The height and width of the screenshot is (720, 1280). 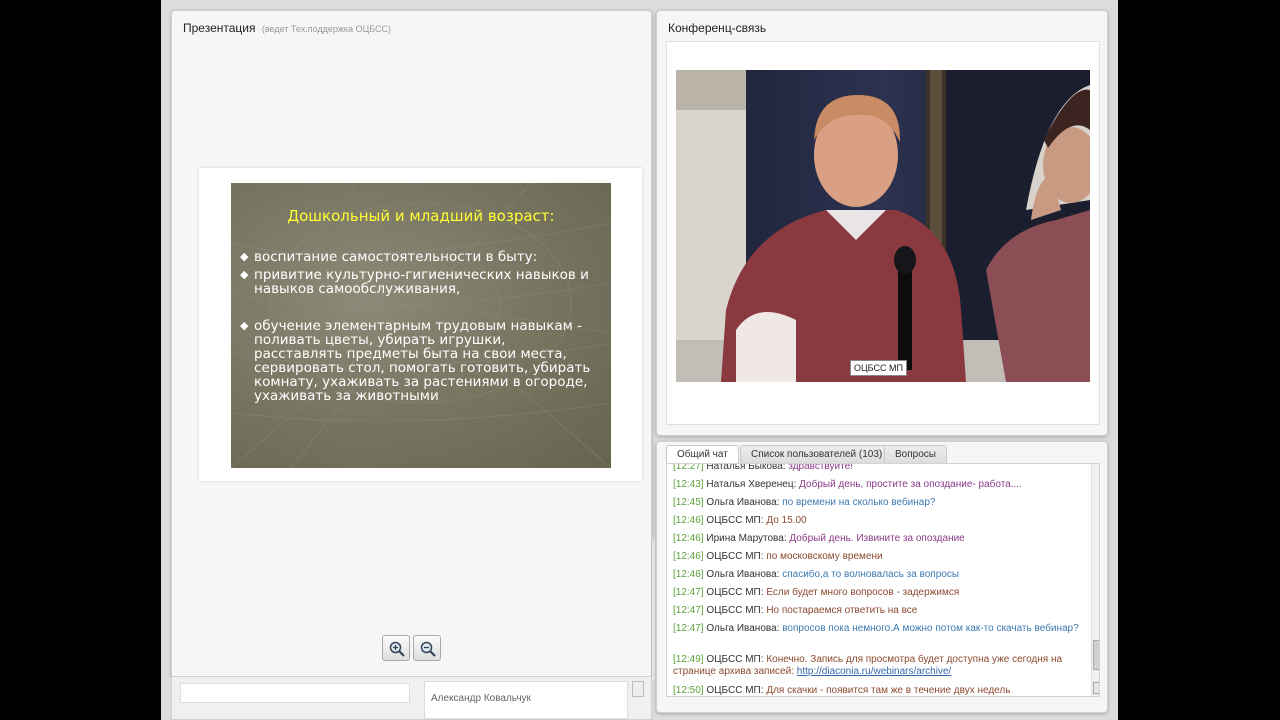 I want to click on zoom-in-icon, so click(x=397, y=649).